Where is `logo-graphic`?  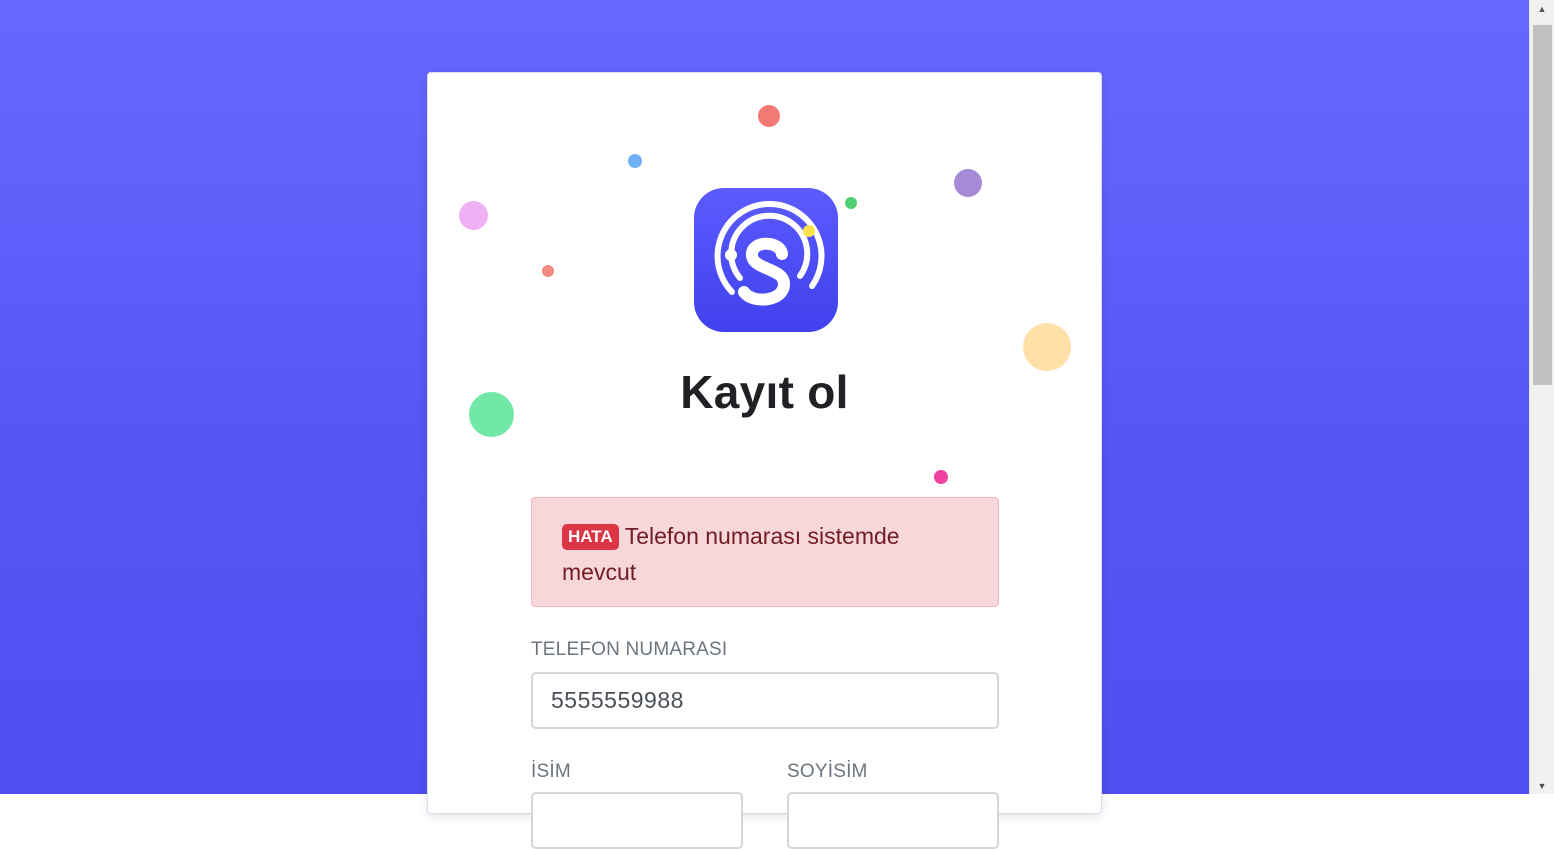
logo-graphic is located at coordinates (769, 253).